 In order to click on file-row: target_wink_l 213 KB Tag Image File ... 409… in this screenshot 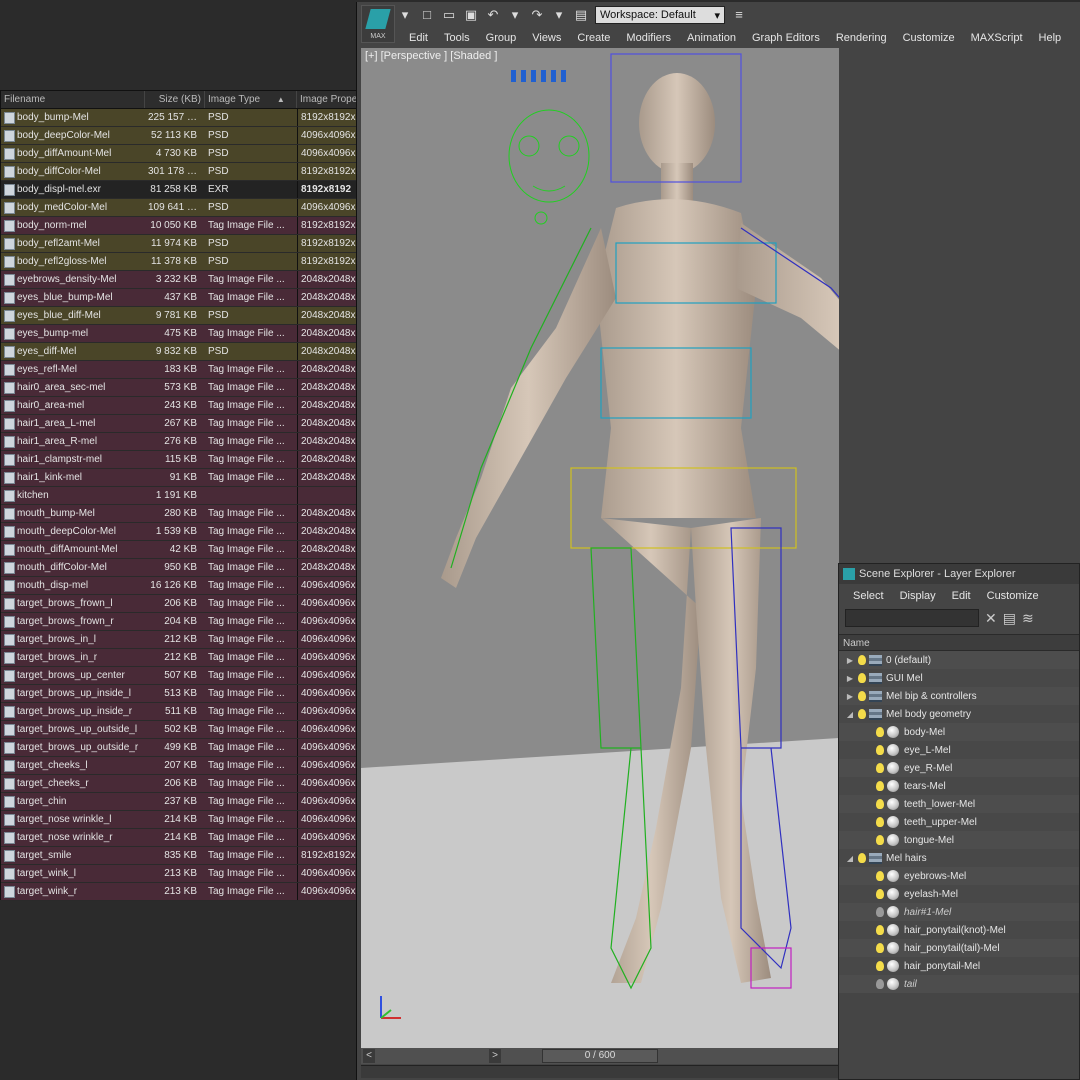, I will do `click(196, 874)`.